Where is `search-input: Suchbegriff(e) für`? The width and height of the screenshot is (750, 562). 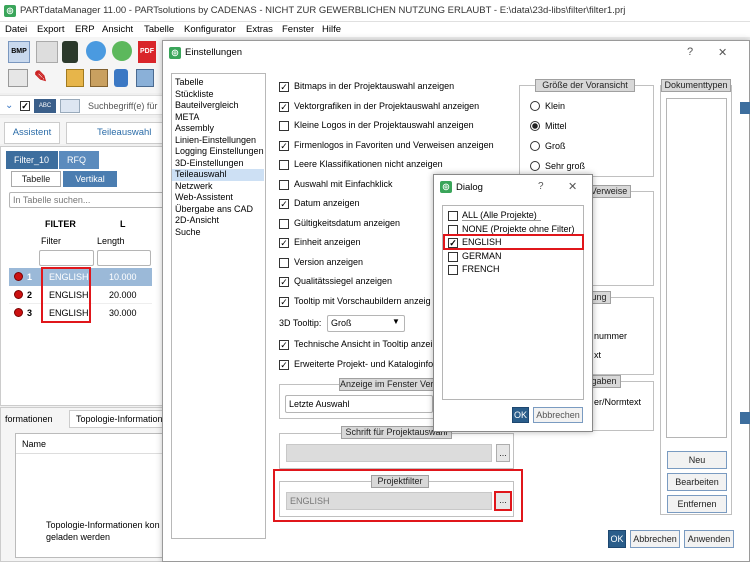
search-input: Suchbegriff(e) für is located at coordinates (128, 106).